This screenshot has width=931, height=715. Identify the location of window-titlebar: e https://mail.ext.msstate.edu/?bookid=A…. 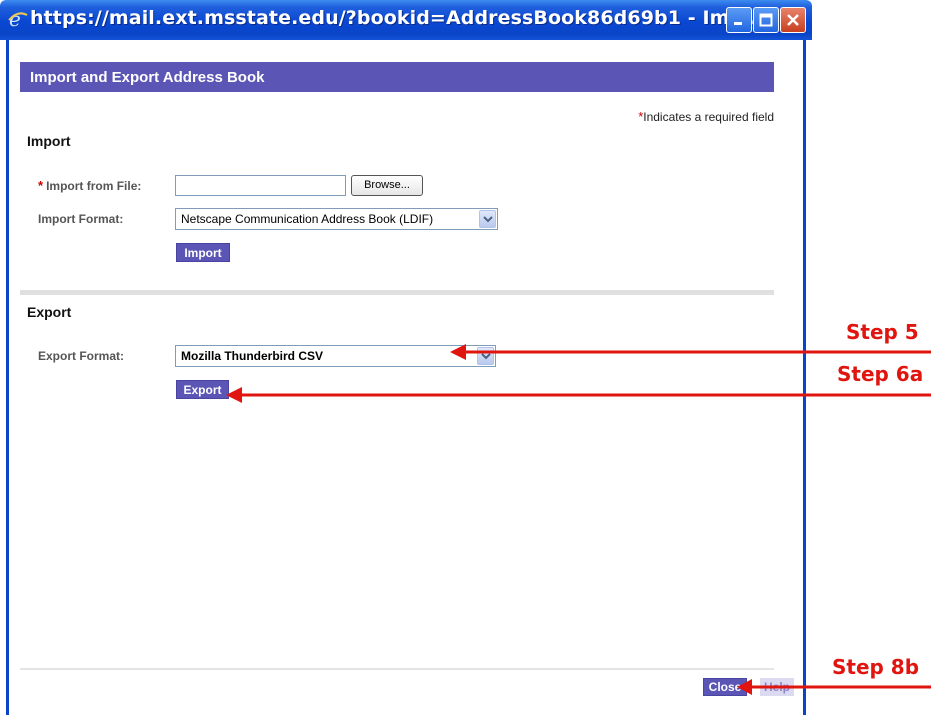
(406, 20).